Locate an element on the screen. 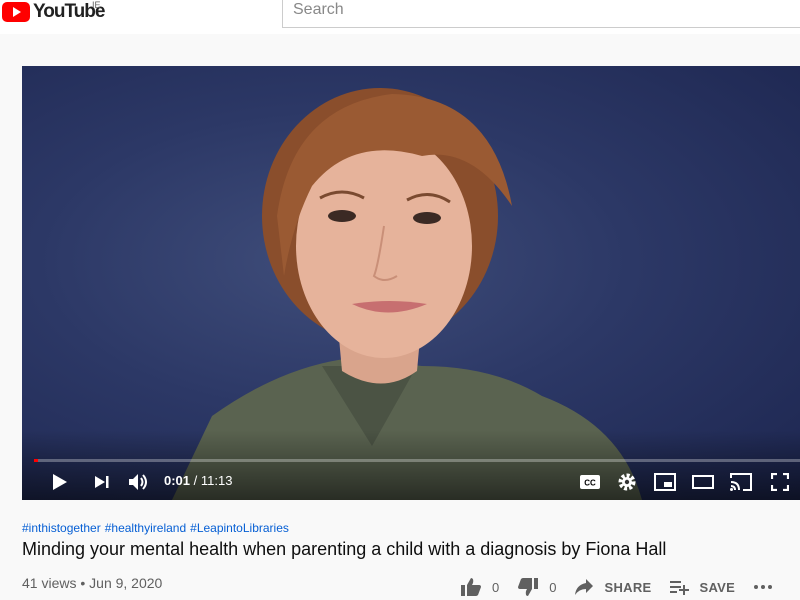  cast-button is located at coordinates (741, 482).